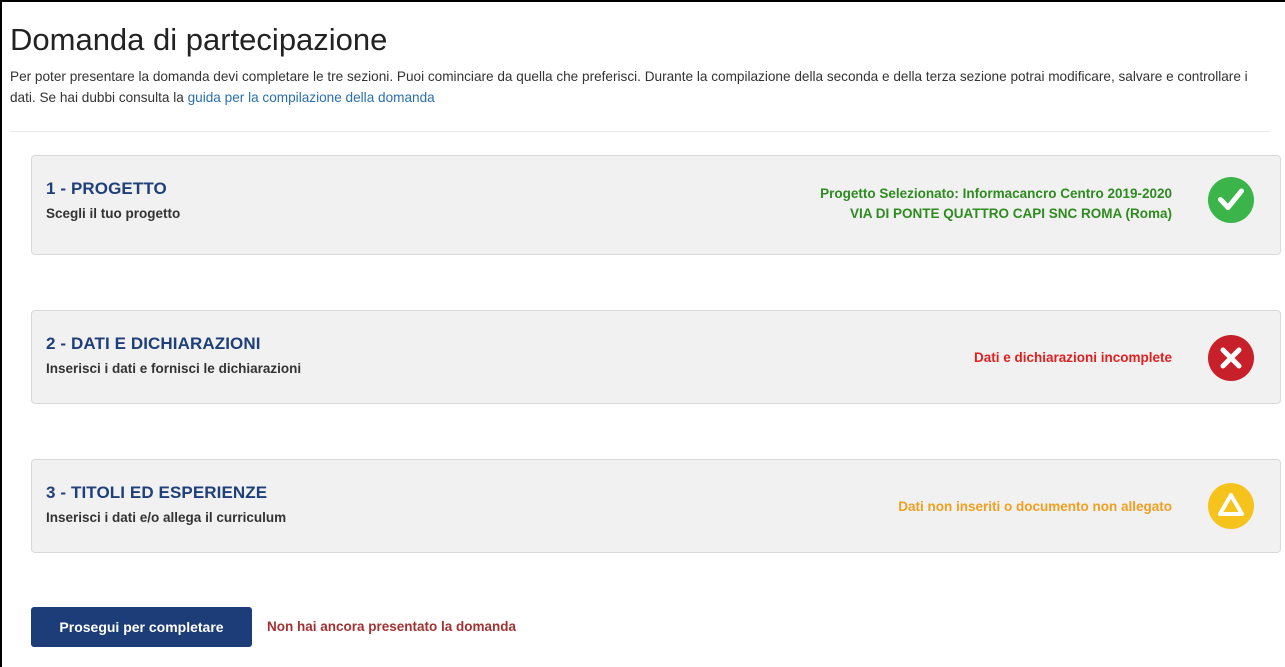  What do you see at coordinates (1231, 506) in the screenshot?
I see `warning-triangle-icon` at bounding box center [1231, 506].